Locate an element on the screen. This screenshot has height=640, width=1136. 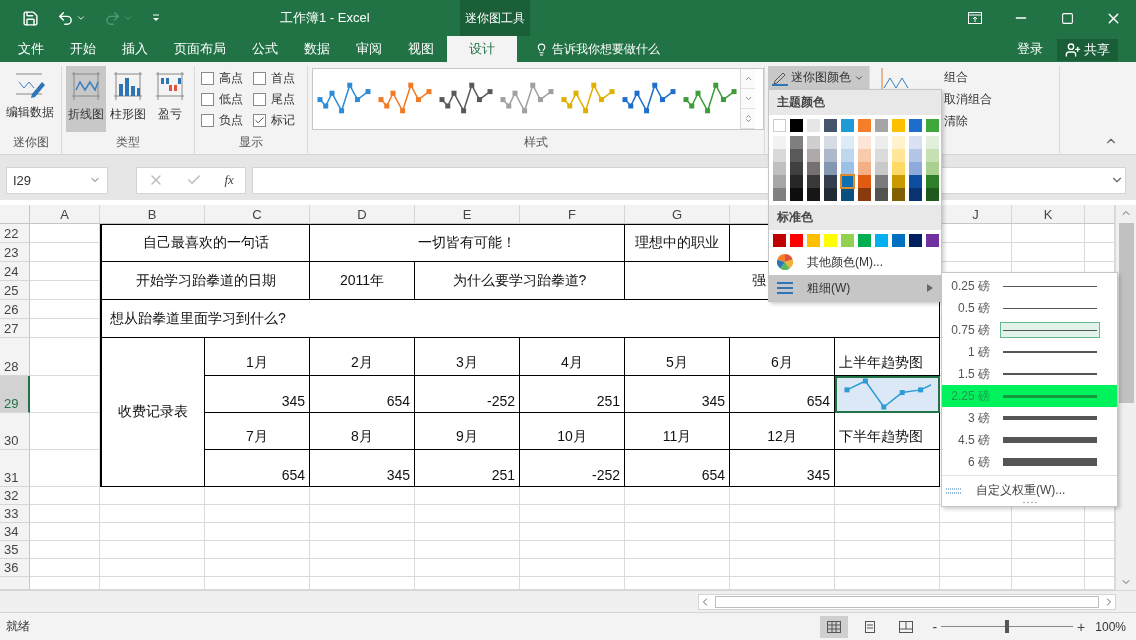
column-header: K is located at coordinates (1048, 214).